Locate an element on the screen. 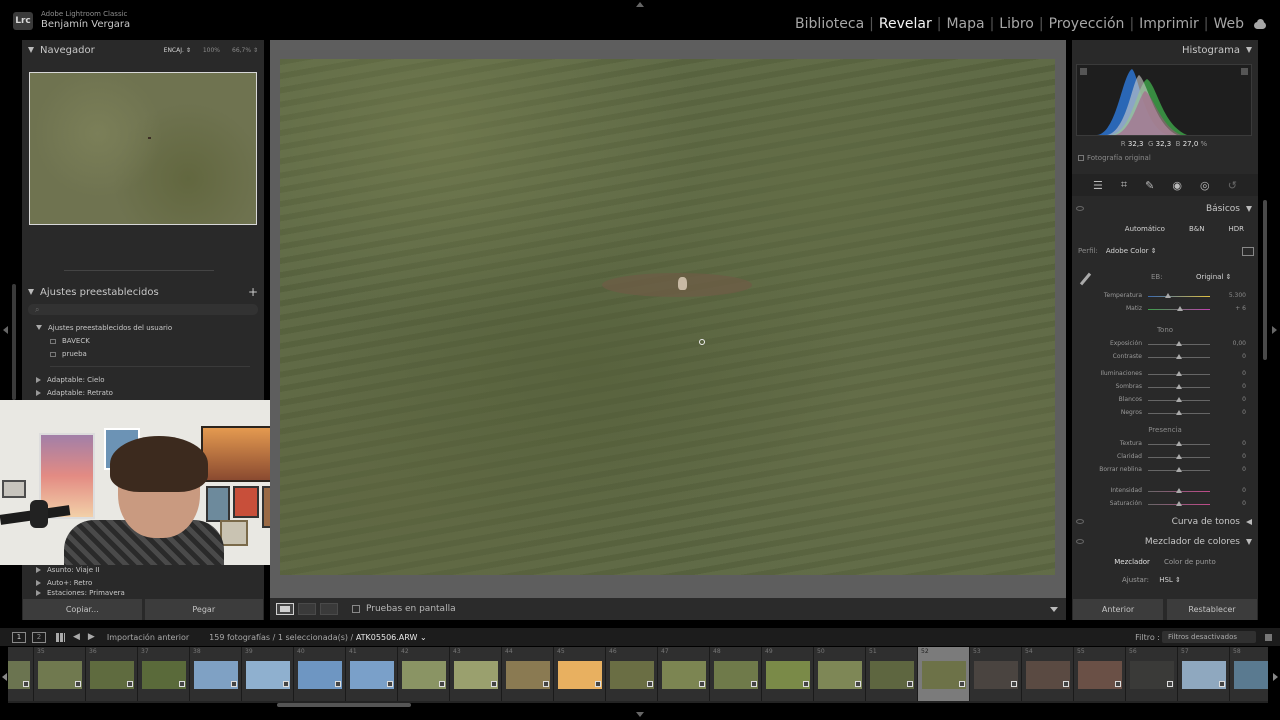 Image resolution: width=1280 pixels, height=720 pixels. filter-lock-icon is located at coordinates (1268, 637).